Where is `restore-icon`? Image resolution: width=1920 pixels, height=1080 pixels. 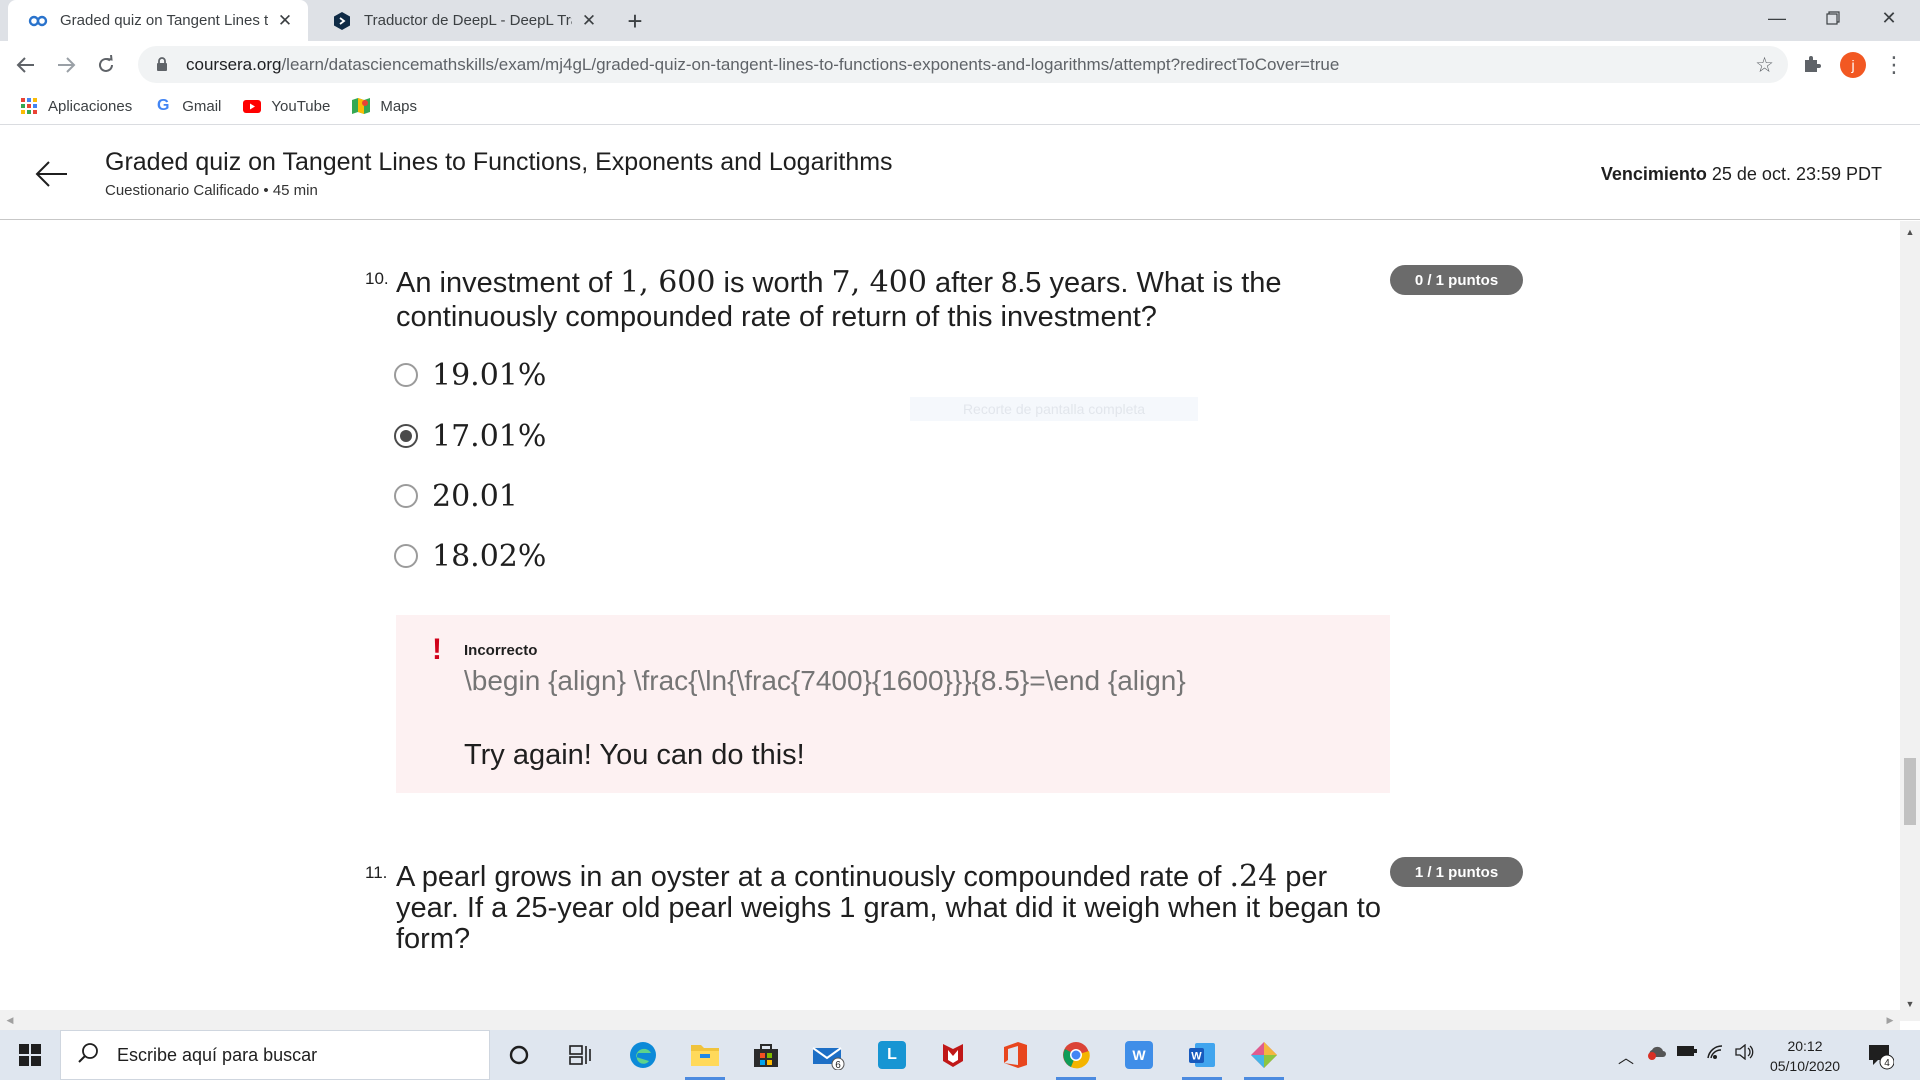
restore-icon is located at coordinates (1833, 18).